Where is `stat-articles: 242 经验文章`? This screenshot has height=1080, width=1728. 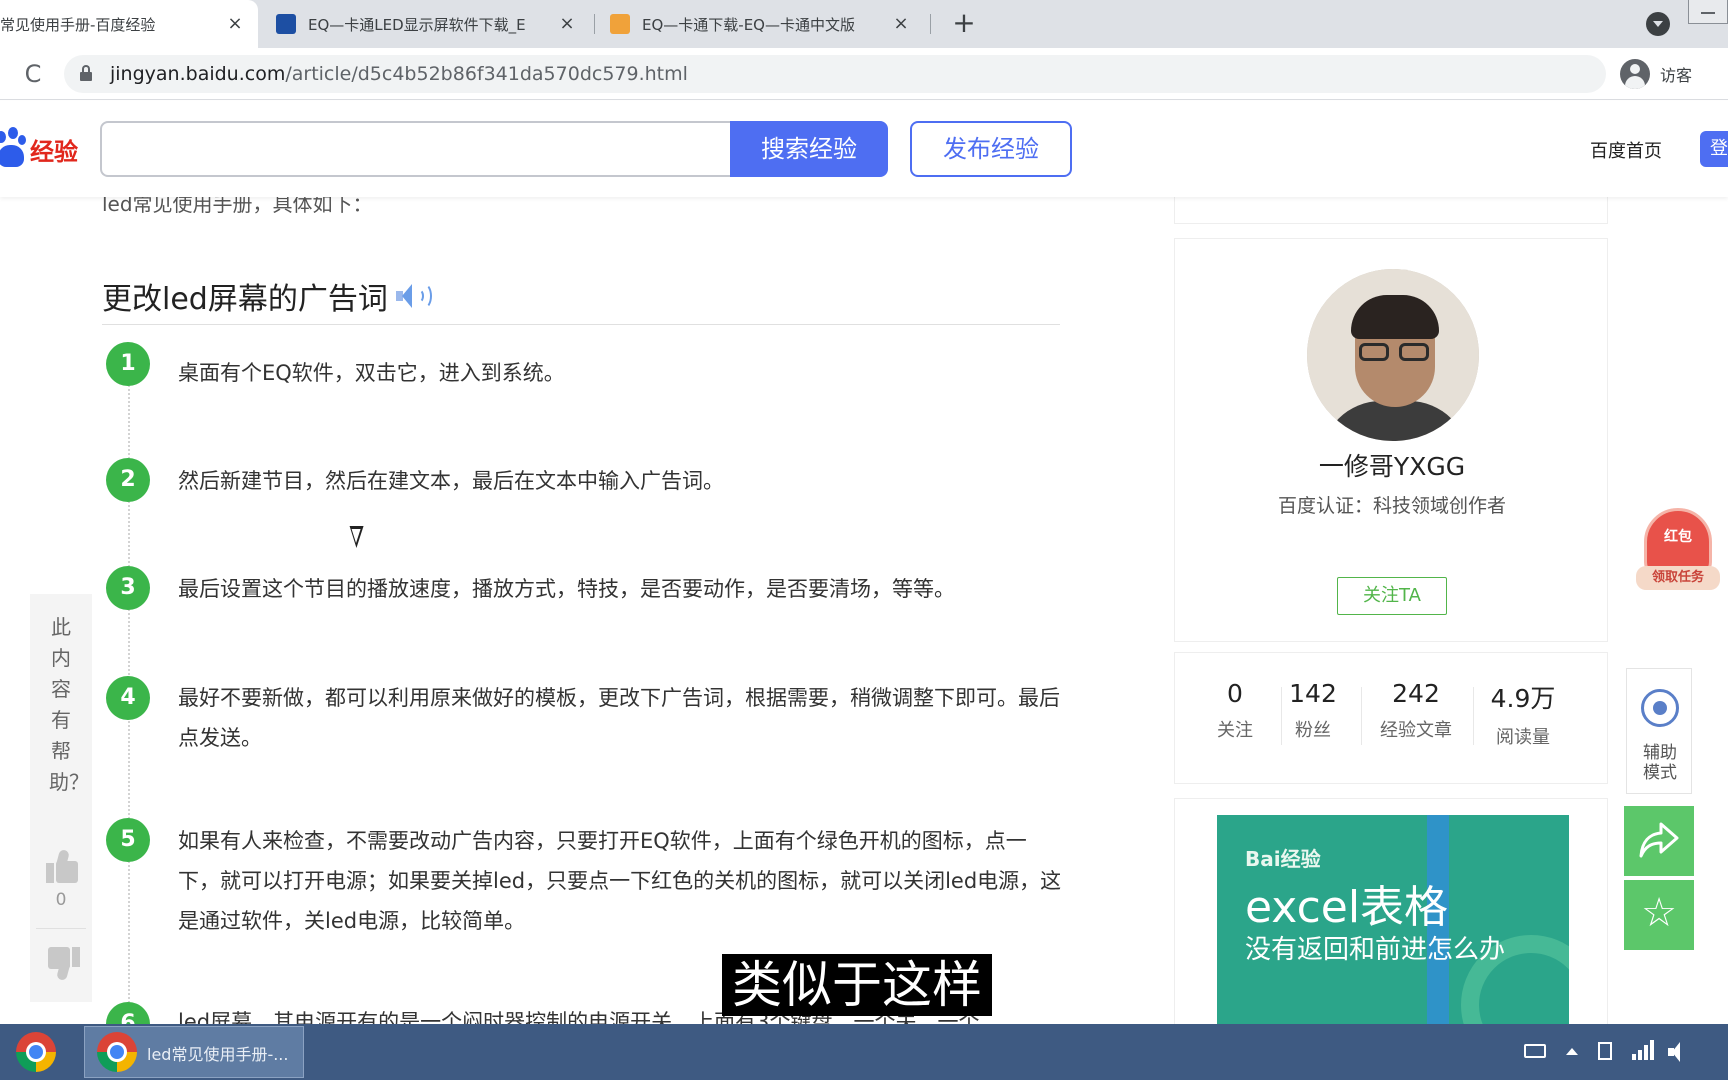
stat-articles: 242 经验文章 is located at coordinates (1416, 710).